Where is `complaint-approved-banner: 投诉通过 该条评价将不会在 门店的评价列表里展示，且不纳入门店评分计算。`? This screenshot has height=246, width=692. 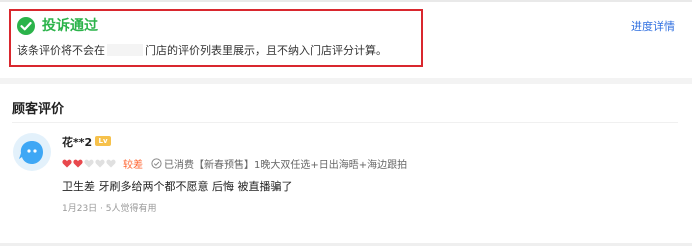
complaint-approved-banner: 投诉通过 该条评价将不会在 门店的评价列表里展示，且不纳入门店评分计算。 is located at coordinates (216, 38).